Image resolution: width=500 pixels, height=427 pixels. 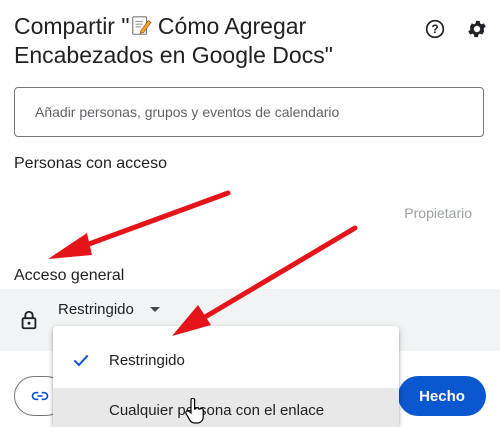 I want to click on access-level-value: Restringido, so click(x=96, y=309).